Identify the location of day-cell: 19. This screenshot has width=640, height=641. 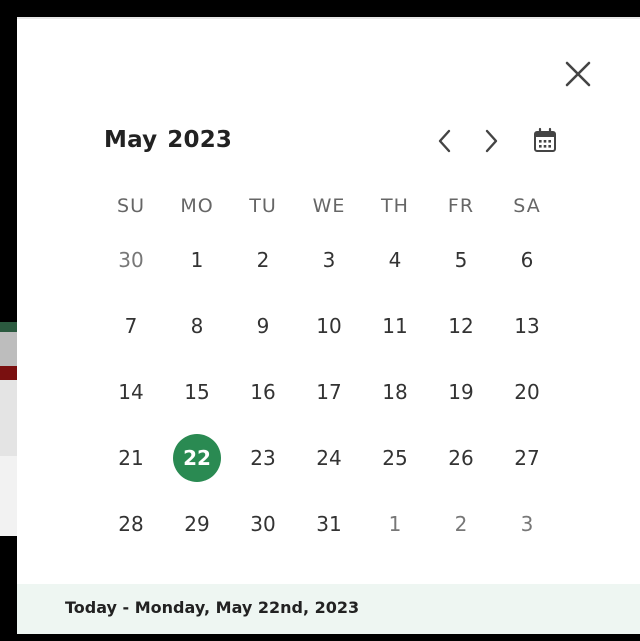
(461, 392).